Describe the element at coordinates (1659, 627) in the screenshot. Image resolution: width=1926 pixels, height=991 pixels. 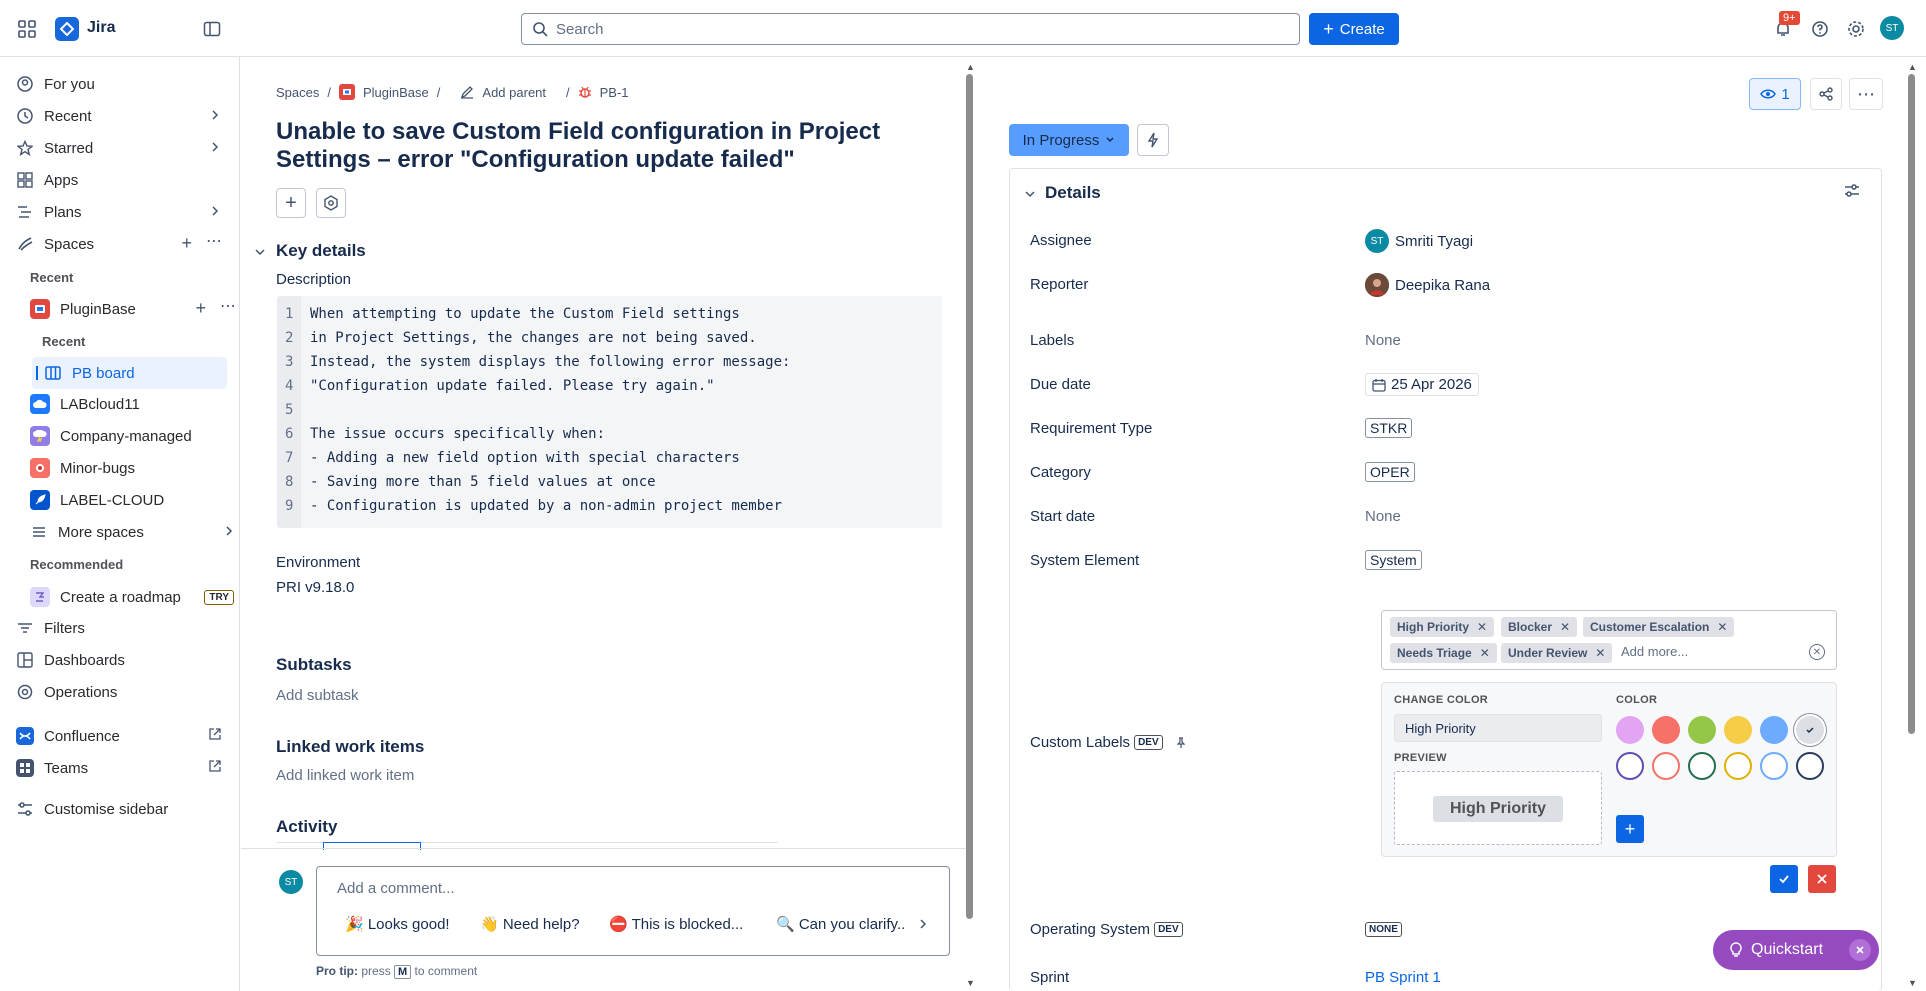
I see `custom-label-chip: Customer Escalation ✕` at that location.